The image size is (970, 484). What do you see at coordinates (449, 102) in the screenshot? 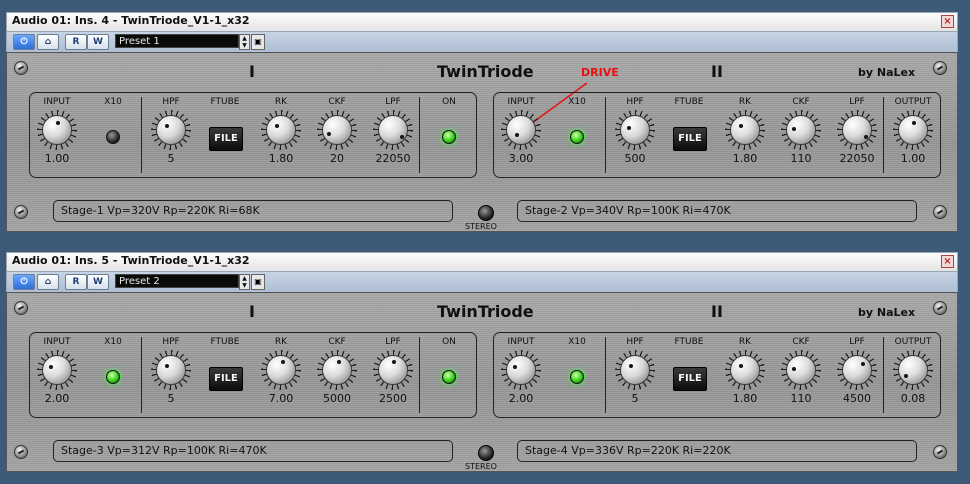
I see `stage1-on-group: ON` at bounding box center [449, 102].